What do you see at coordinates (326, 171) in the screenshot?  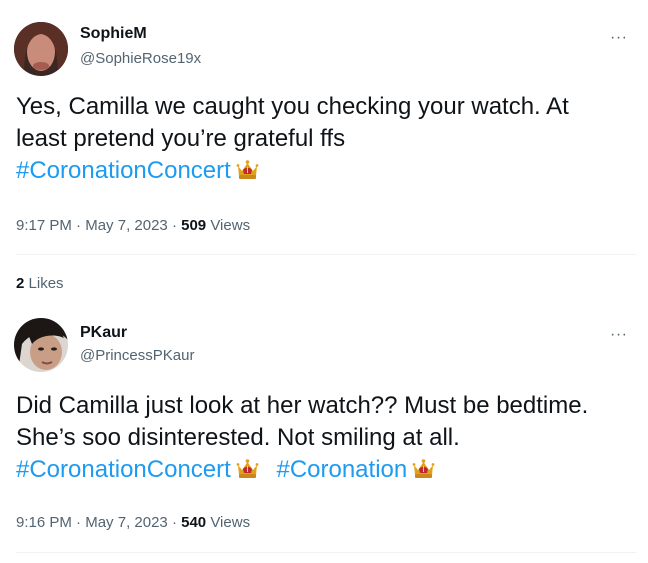 I see `hashtag-line: #CoronationConcert` at bounding box center [326, 171].